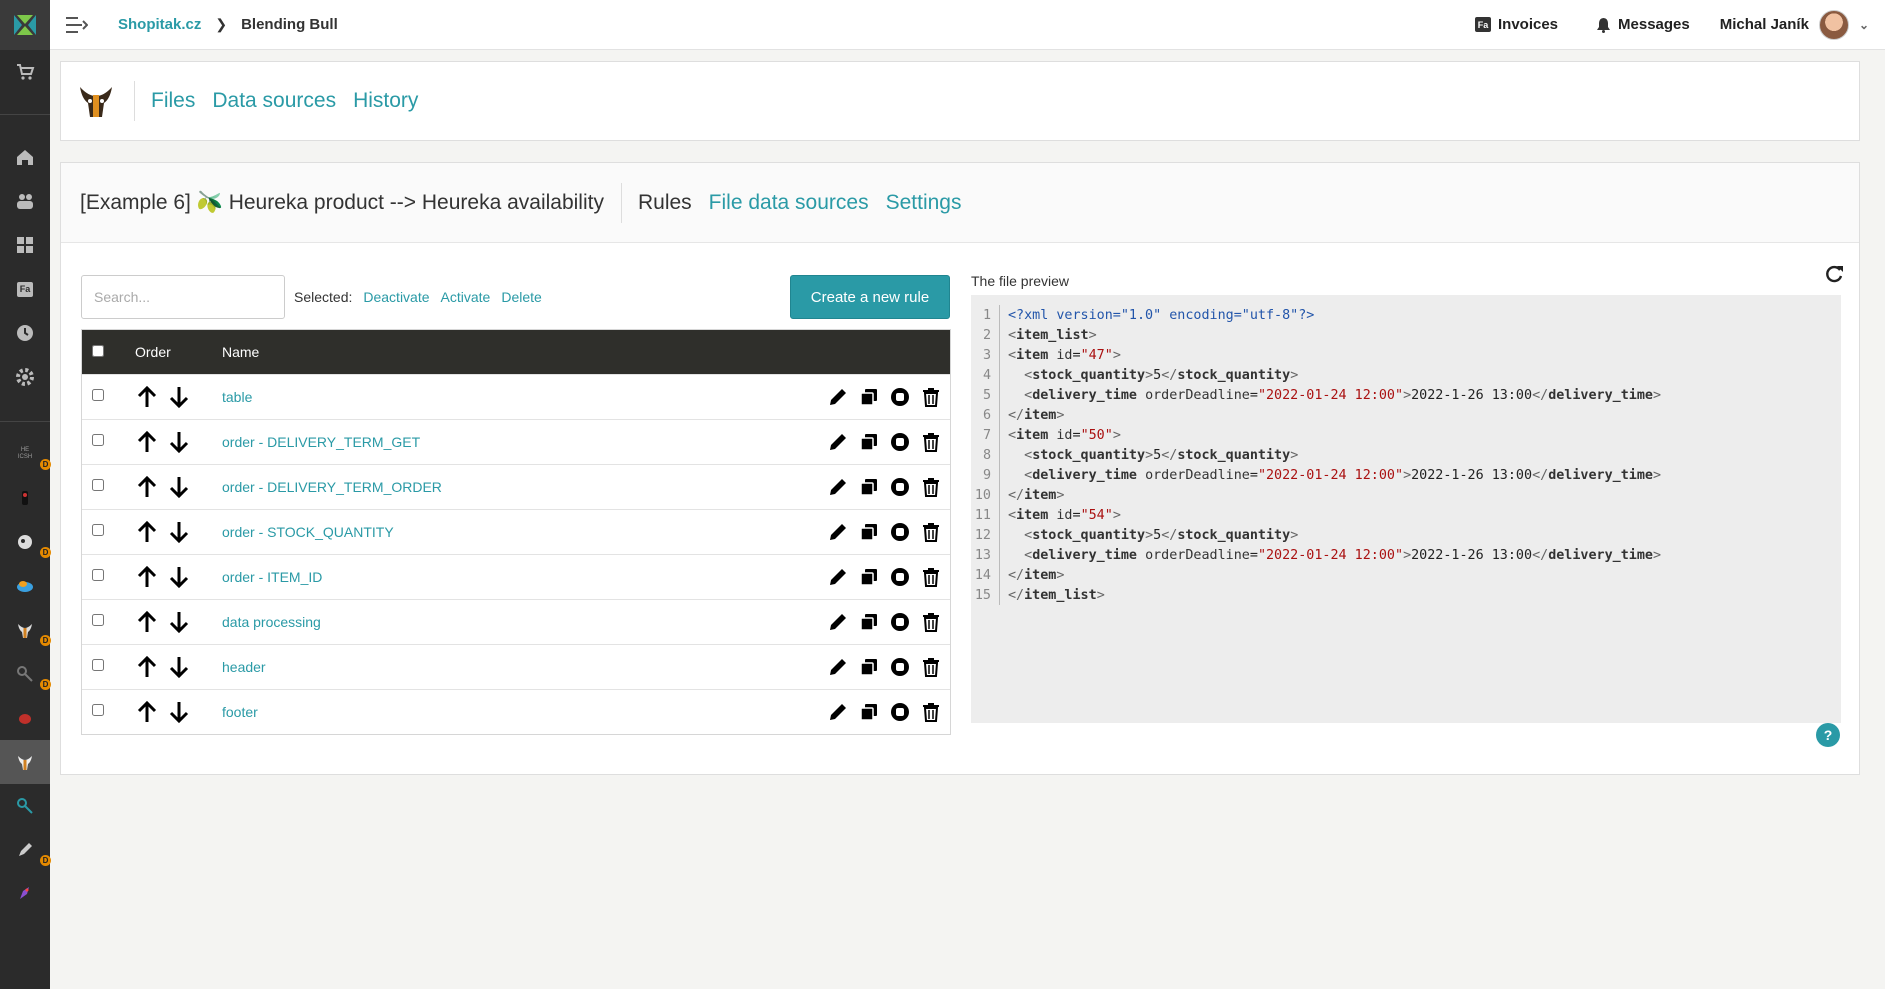  Describe the element at coordinates (520, 712) in the screenshot. I see `rule-name-link: footer` at that location.